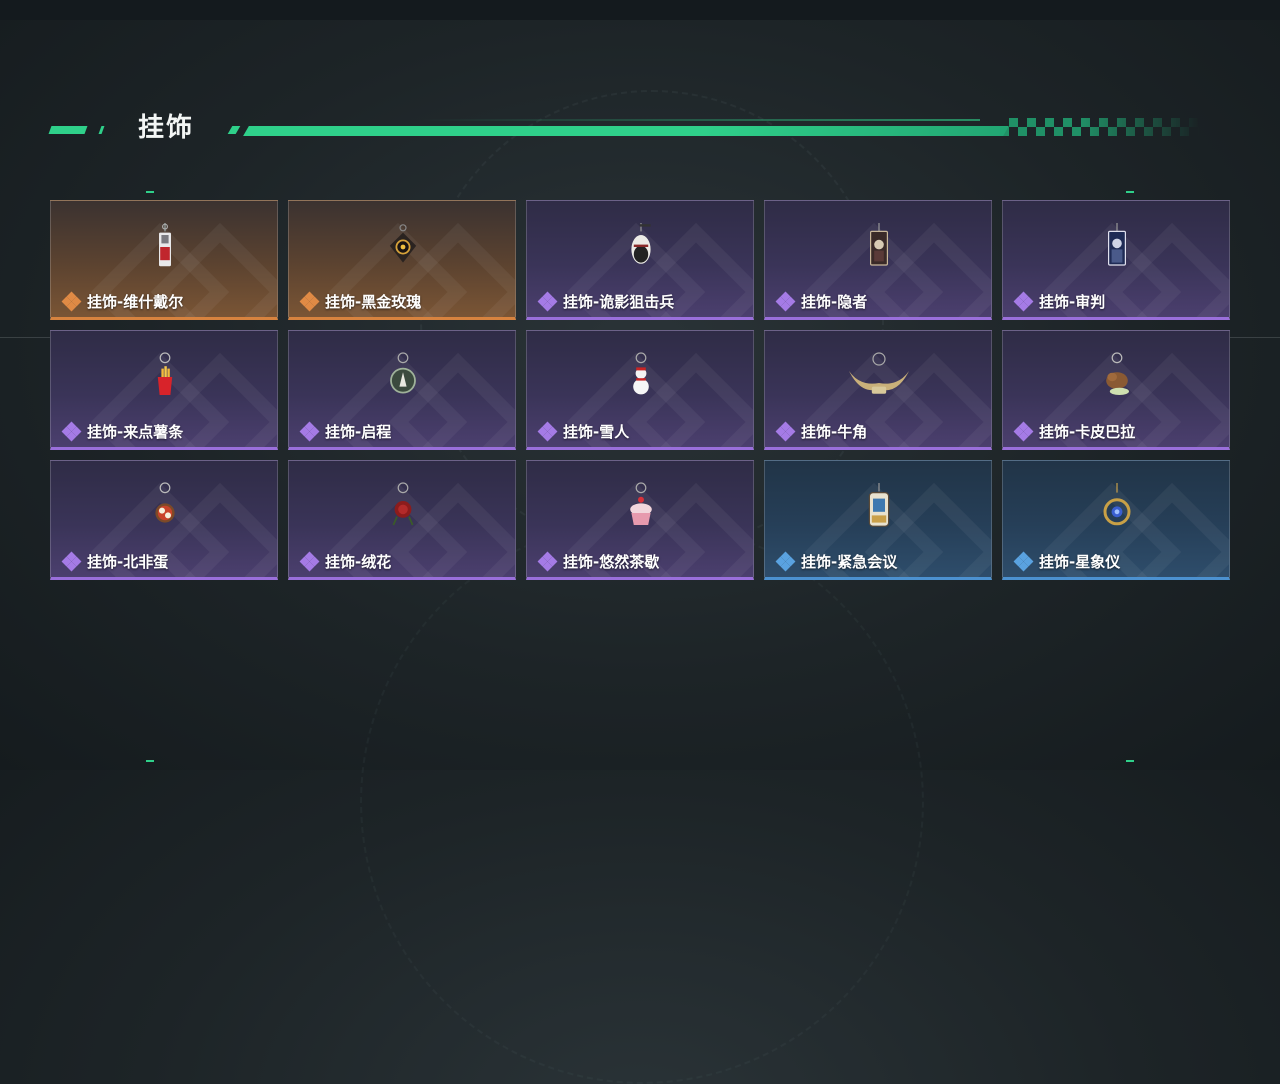 Image resolution: width=1280 pixels, height=1084 pixels. Describe the element at coordinates (358, 432) in the screenshot. I see `item-name: 挂饰-启程` at that location.